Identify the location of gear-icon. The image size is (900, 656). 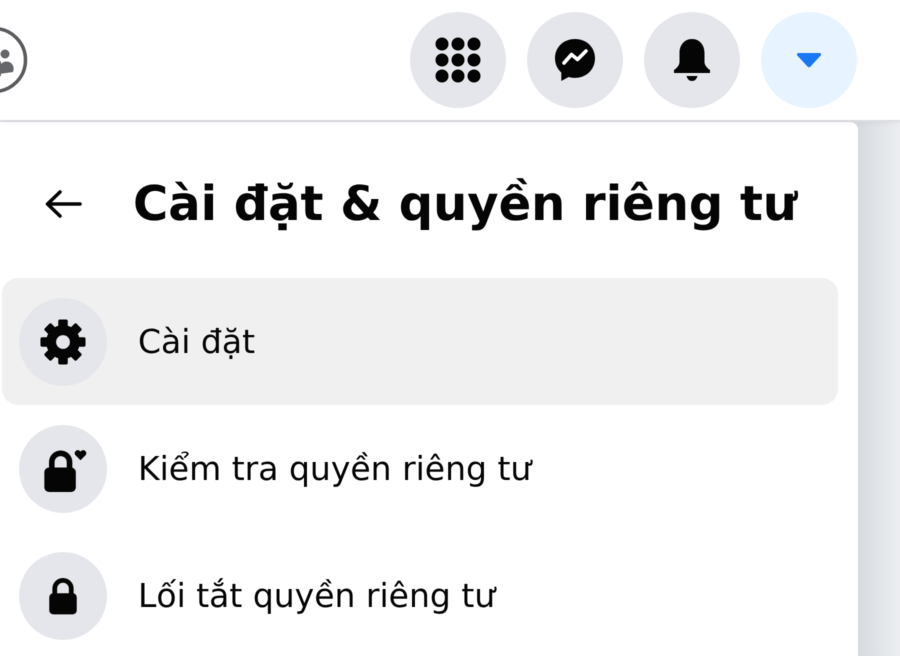
(63, 342).